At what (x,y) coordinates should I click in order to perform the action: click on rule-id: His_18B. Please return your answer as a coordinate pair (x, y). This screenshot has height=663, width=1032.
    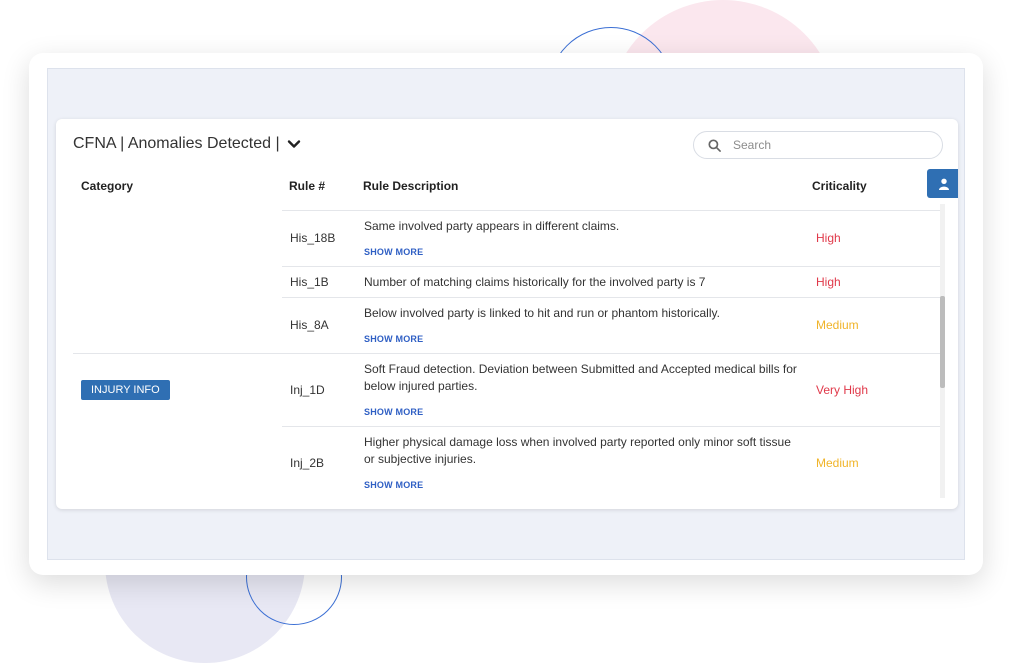
    Looking at the image, I should click on (313, 238).